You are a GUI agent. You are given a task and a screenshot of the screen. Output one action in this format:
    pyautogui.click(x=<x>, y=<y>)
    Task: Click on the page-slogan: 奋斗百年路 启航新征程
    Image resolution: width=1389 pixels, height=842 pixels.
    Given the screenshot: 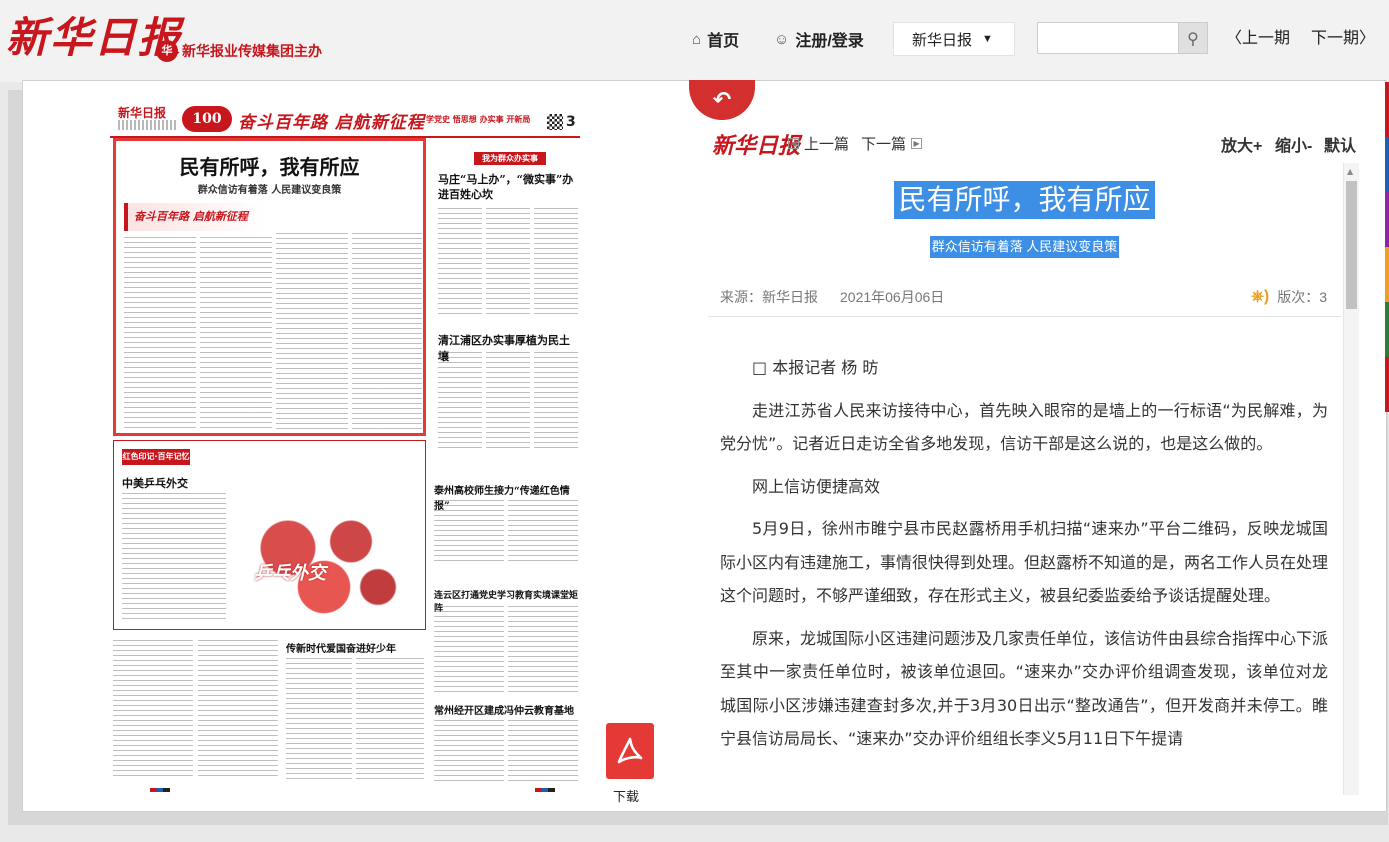 What is the action you would take?
    pyautogui.click(x=331, y=123)
    